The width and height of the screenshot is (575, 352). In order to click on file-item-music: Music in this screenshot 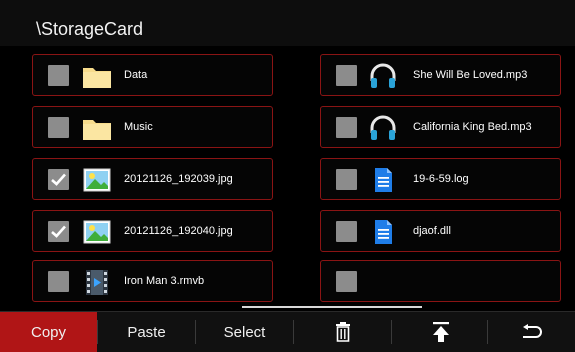, I will do `click(152, 127)`.